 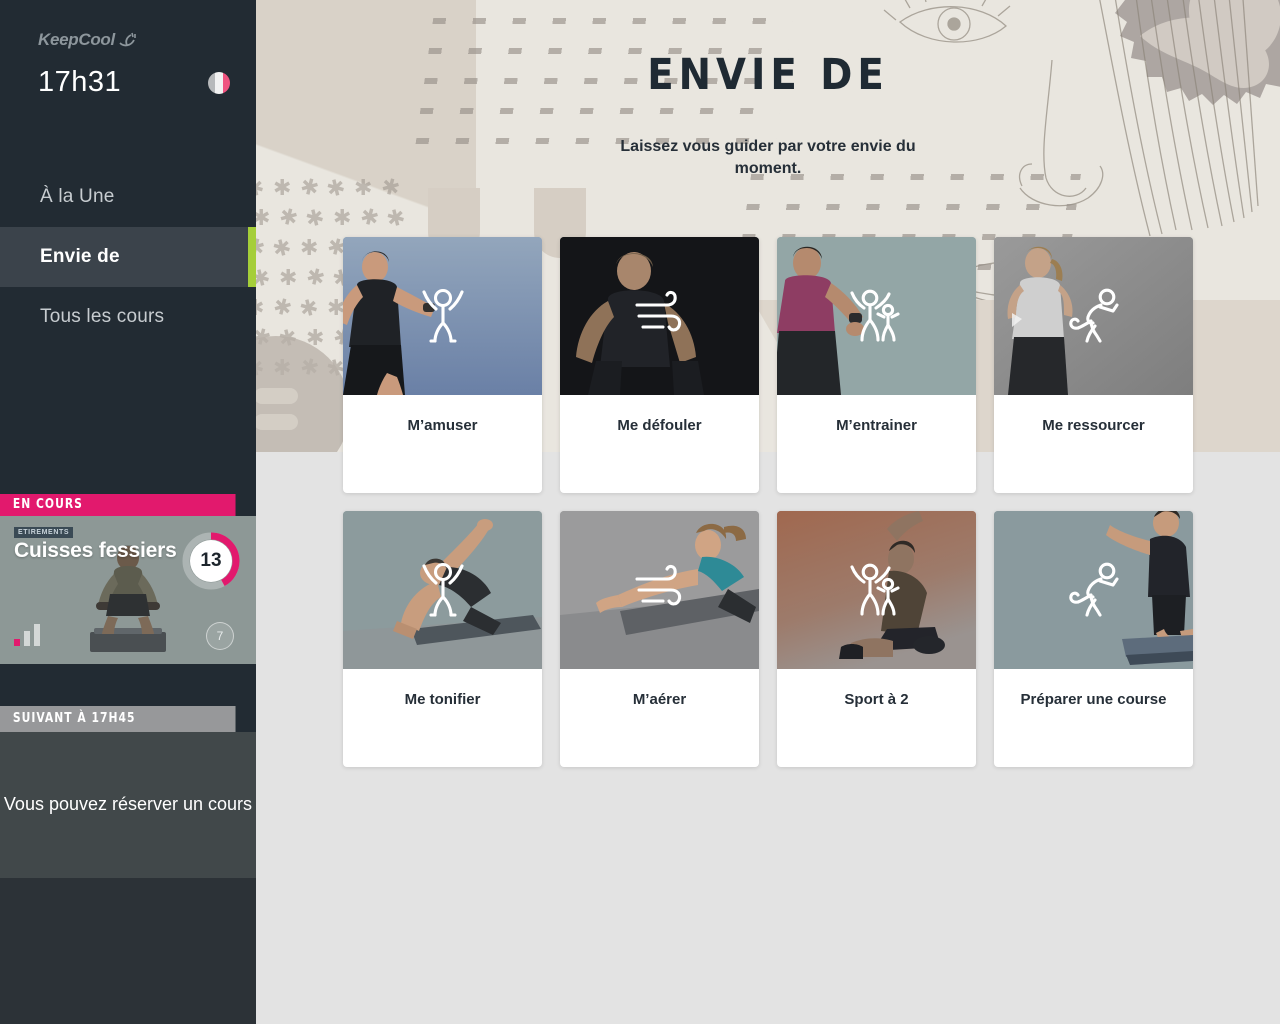 I want to click on sidebar-item-tous-les-cours: Tous les cours, so click(x=128, y=317).